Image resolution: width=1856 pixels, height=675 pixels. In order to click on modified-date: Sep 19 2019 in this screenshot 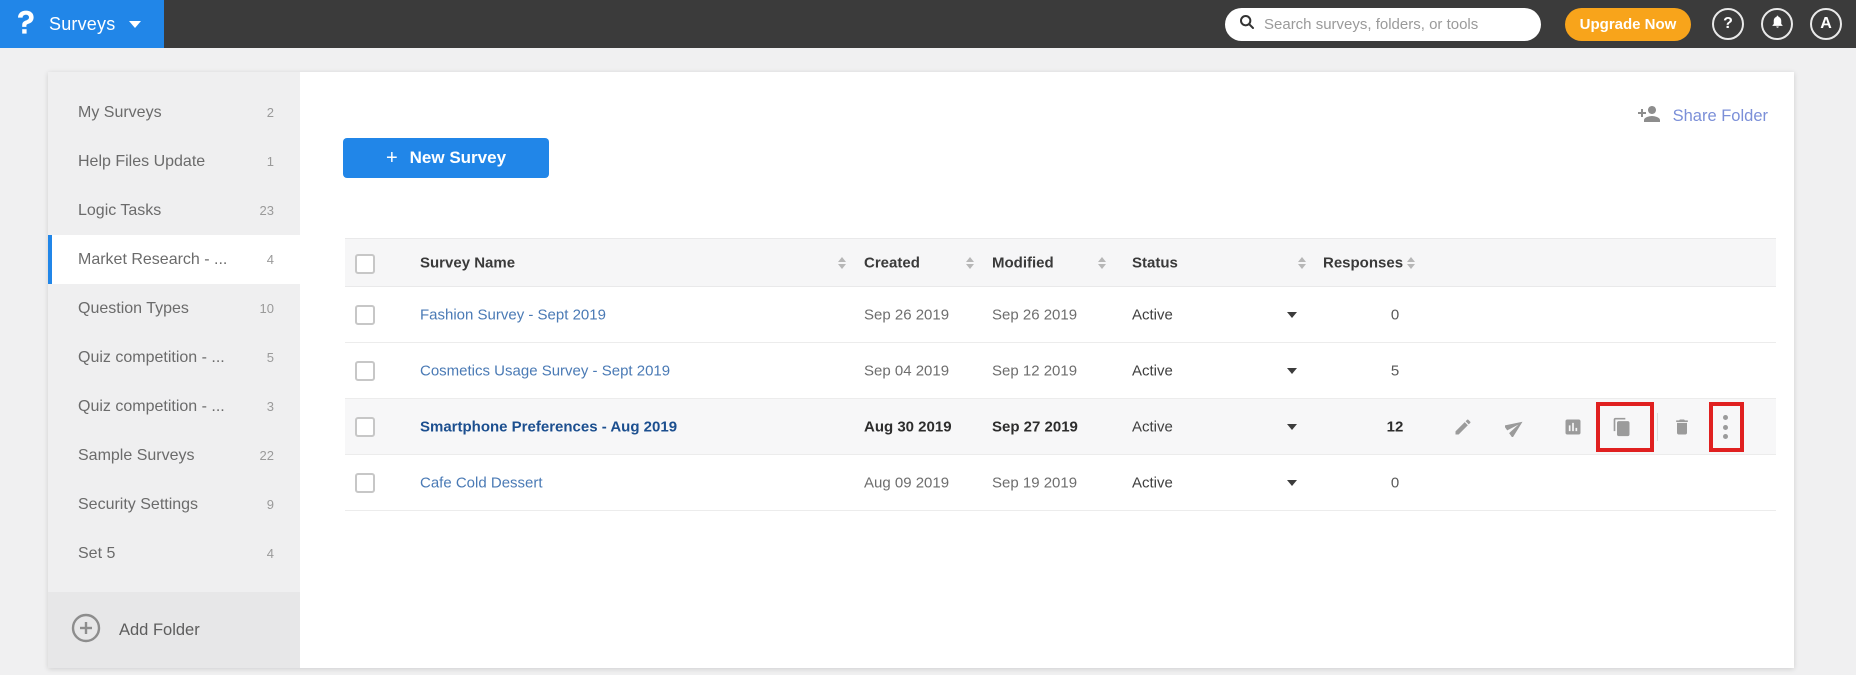, I will do `click(1035, 482)`.